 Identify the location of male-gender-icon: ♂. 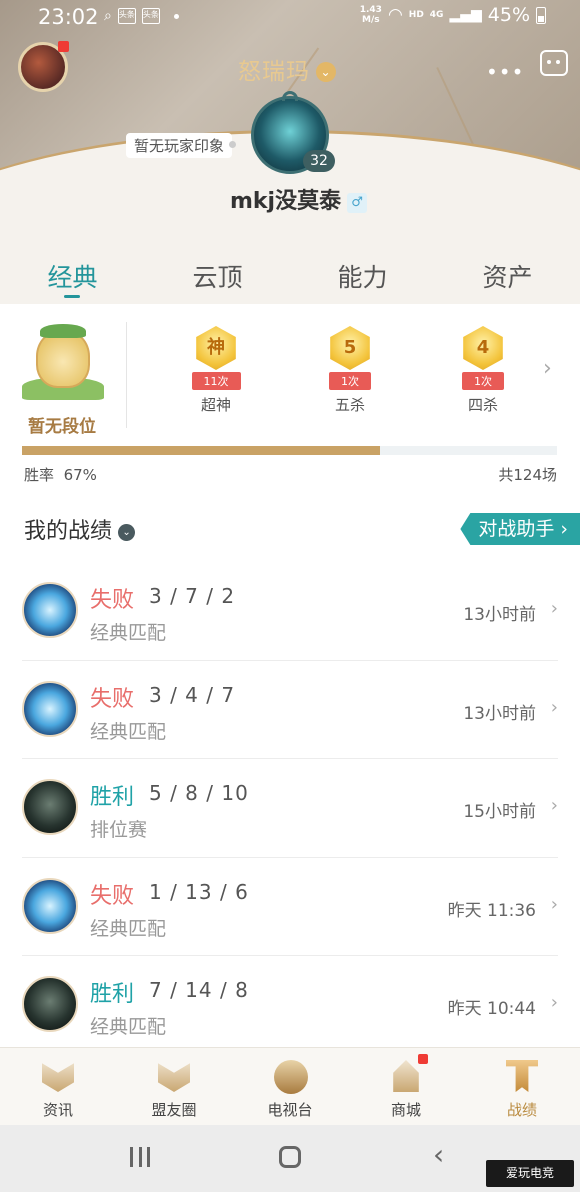
(357, 203).